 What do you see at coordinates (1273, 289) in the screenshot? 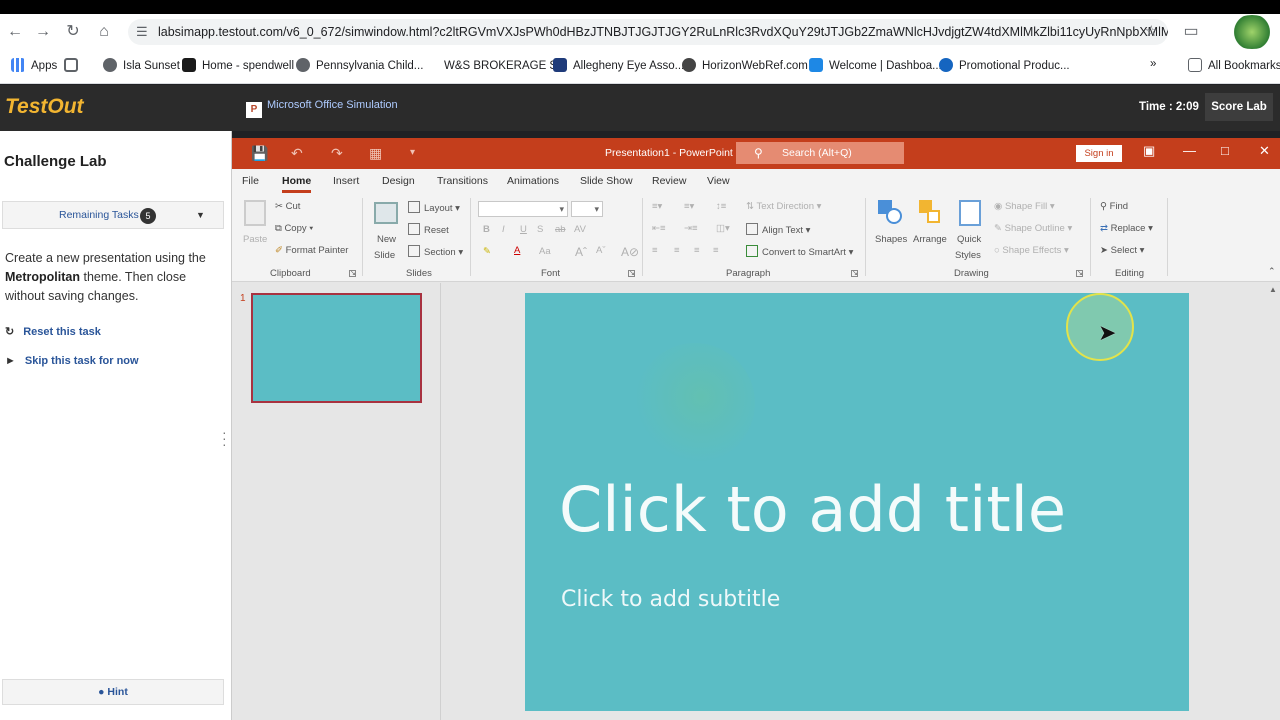
I see `scroll-up-icon: ▲` at bounding box center [1273, 289].